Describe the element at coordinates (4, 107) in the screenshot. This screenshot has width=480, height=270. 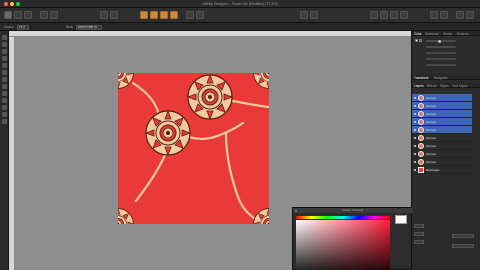
I see `text-tool-icon` at that location.